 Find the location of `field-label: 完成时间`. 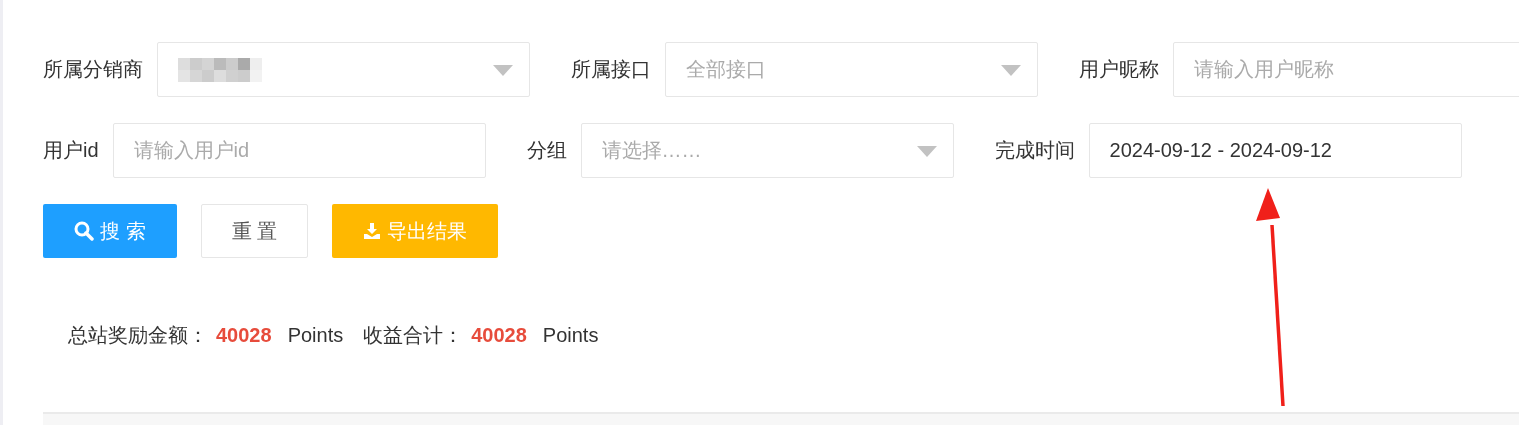

field-label: 完成时间 is located at coordinates (1034, 150).